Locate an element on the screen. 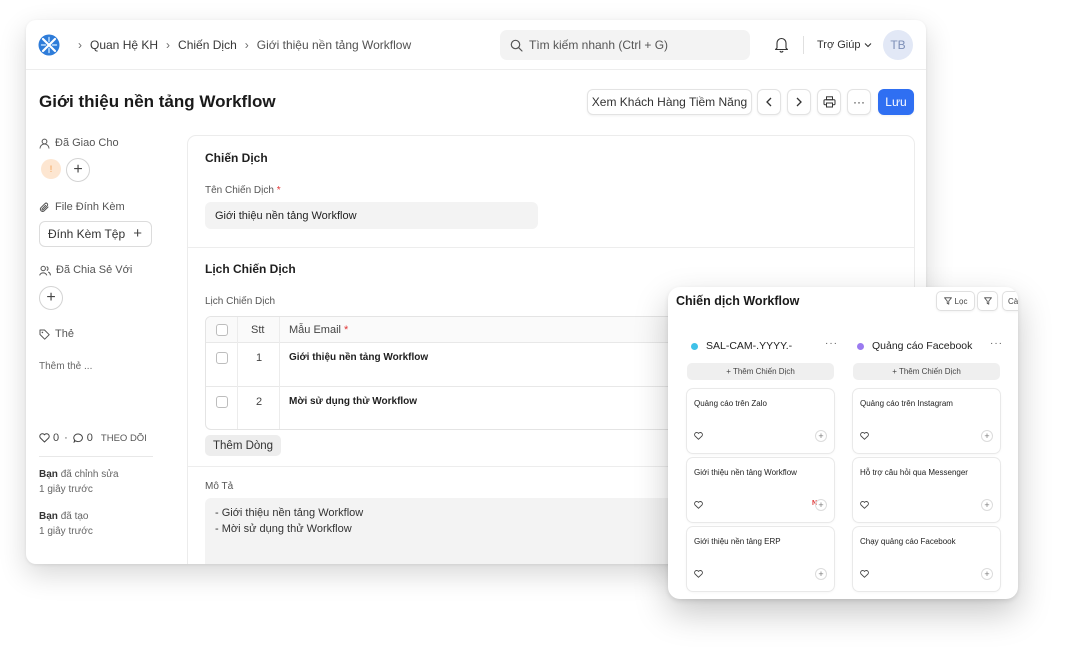 The width and height of the screenshot is (1080, 653). table-column-divider is located at coordinates (237, 373).